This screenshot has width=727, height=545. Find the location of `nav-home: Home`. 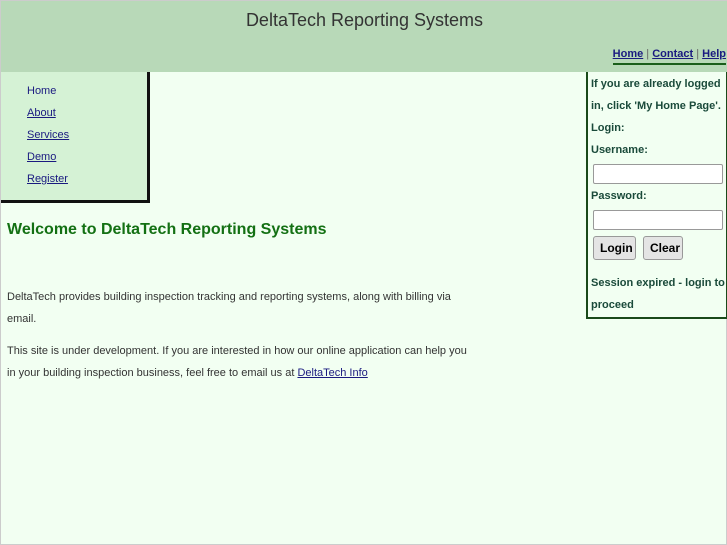

nav-home: Home is located at coordinates (41, 91).